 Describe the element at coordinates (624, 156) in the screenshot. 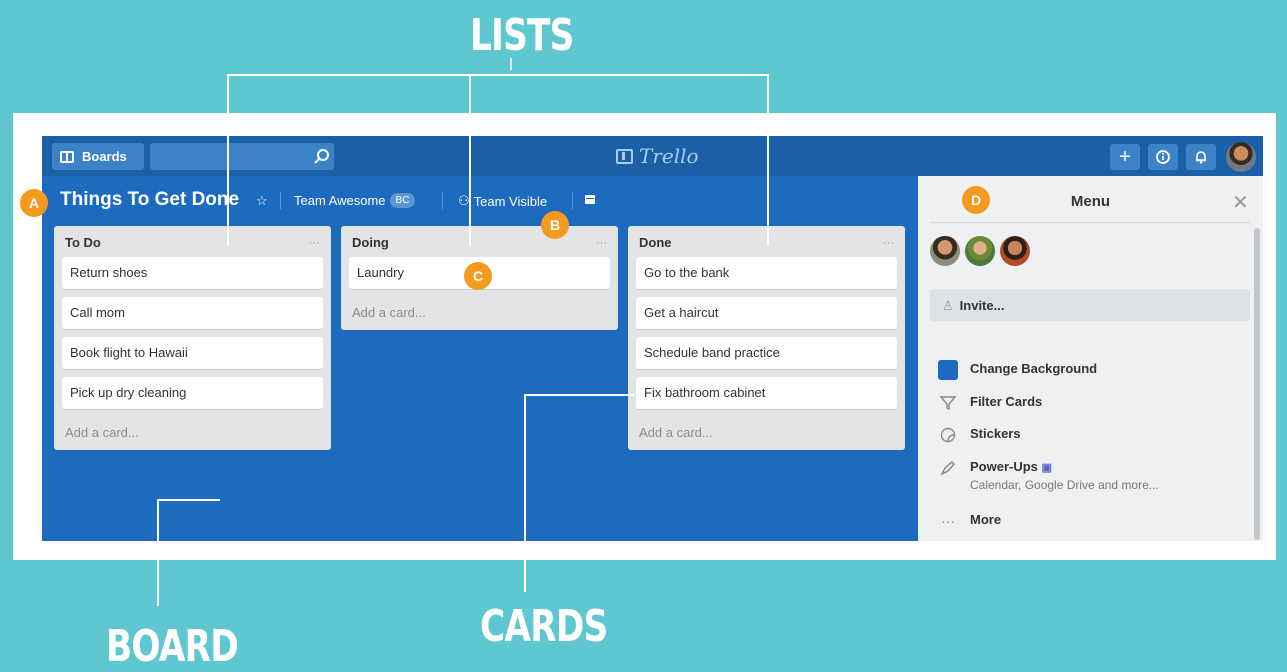

I see `trello-logo-icon` at that location.